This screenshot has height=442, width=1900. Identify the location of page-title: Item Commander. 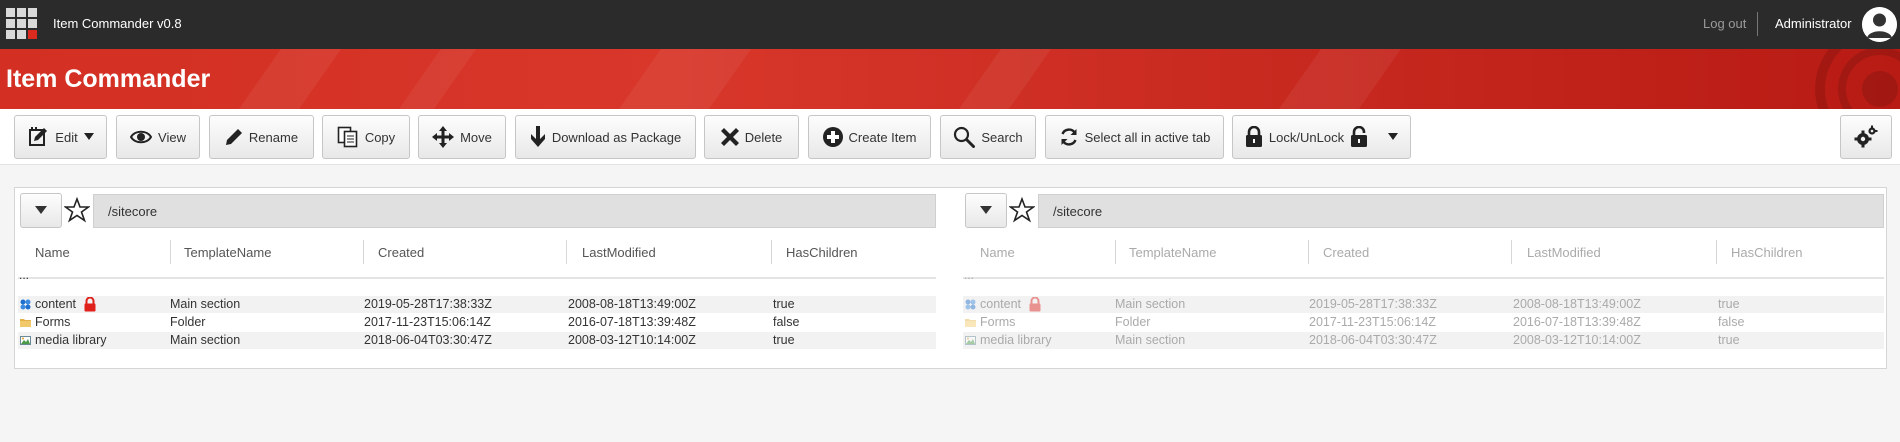
(108, 79).